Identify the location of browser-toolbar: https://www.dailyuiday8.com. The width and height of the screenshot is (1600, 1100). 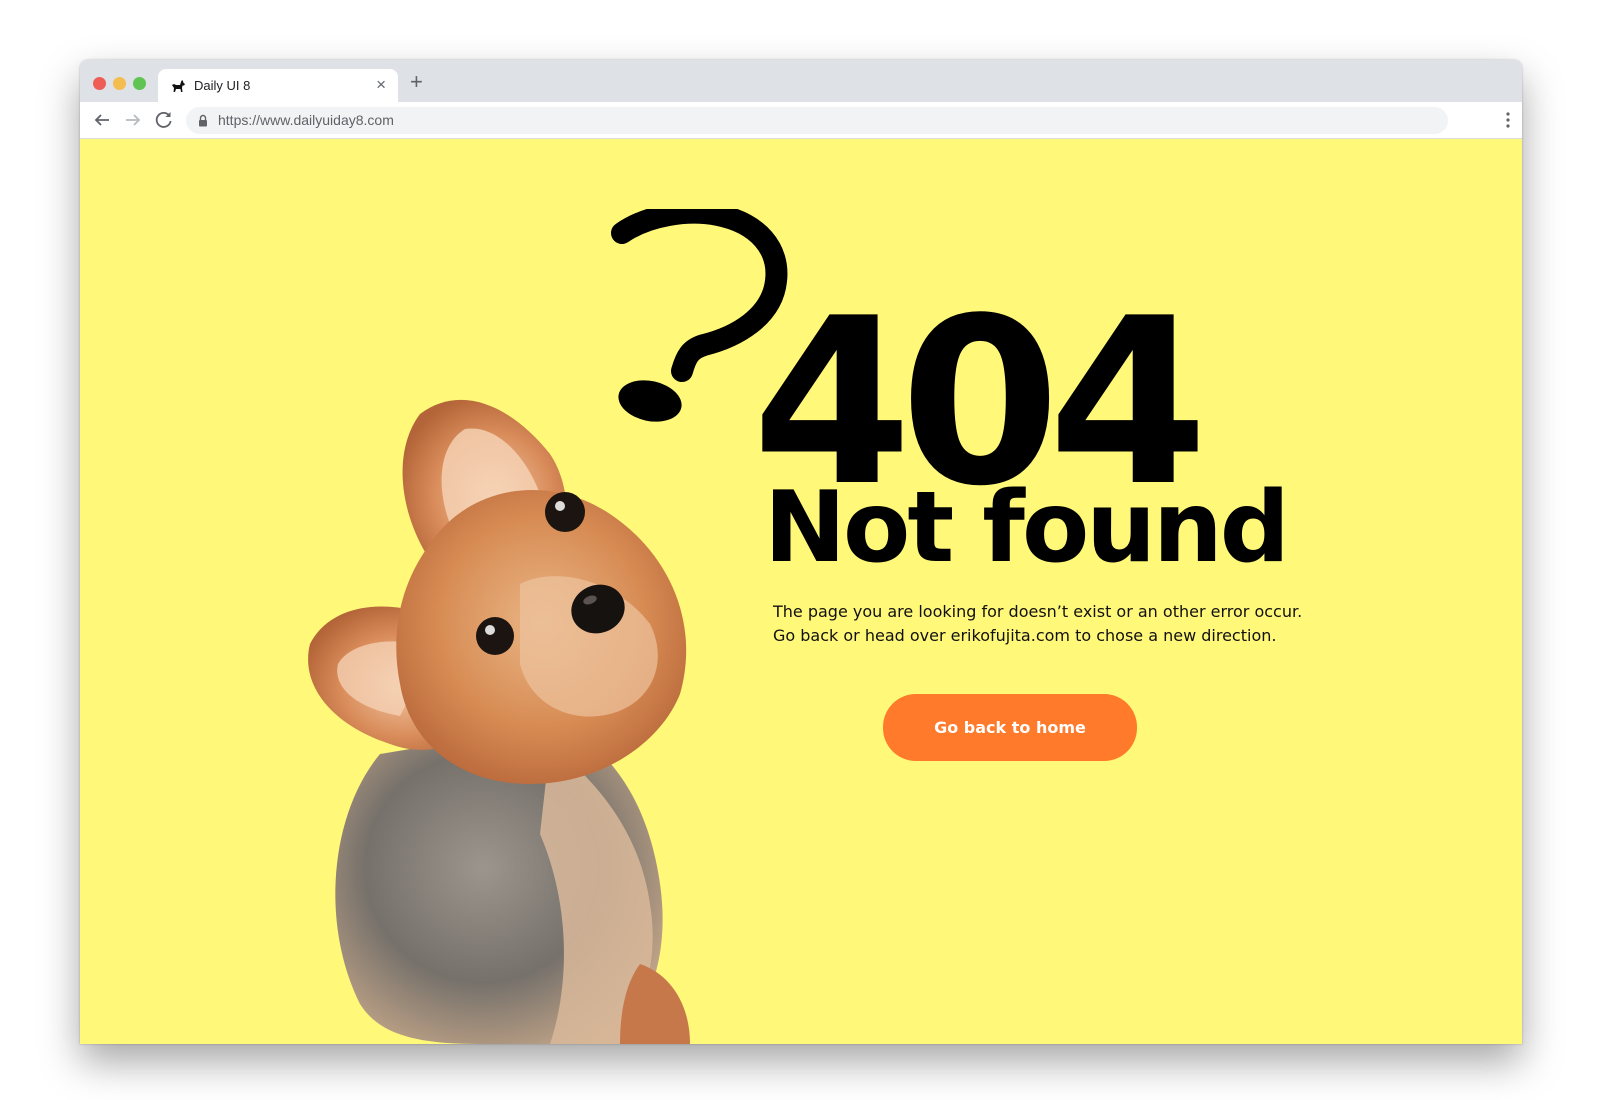
(801, 120).